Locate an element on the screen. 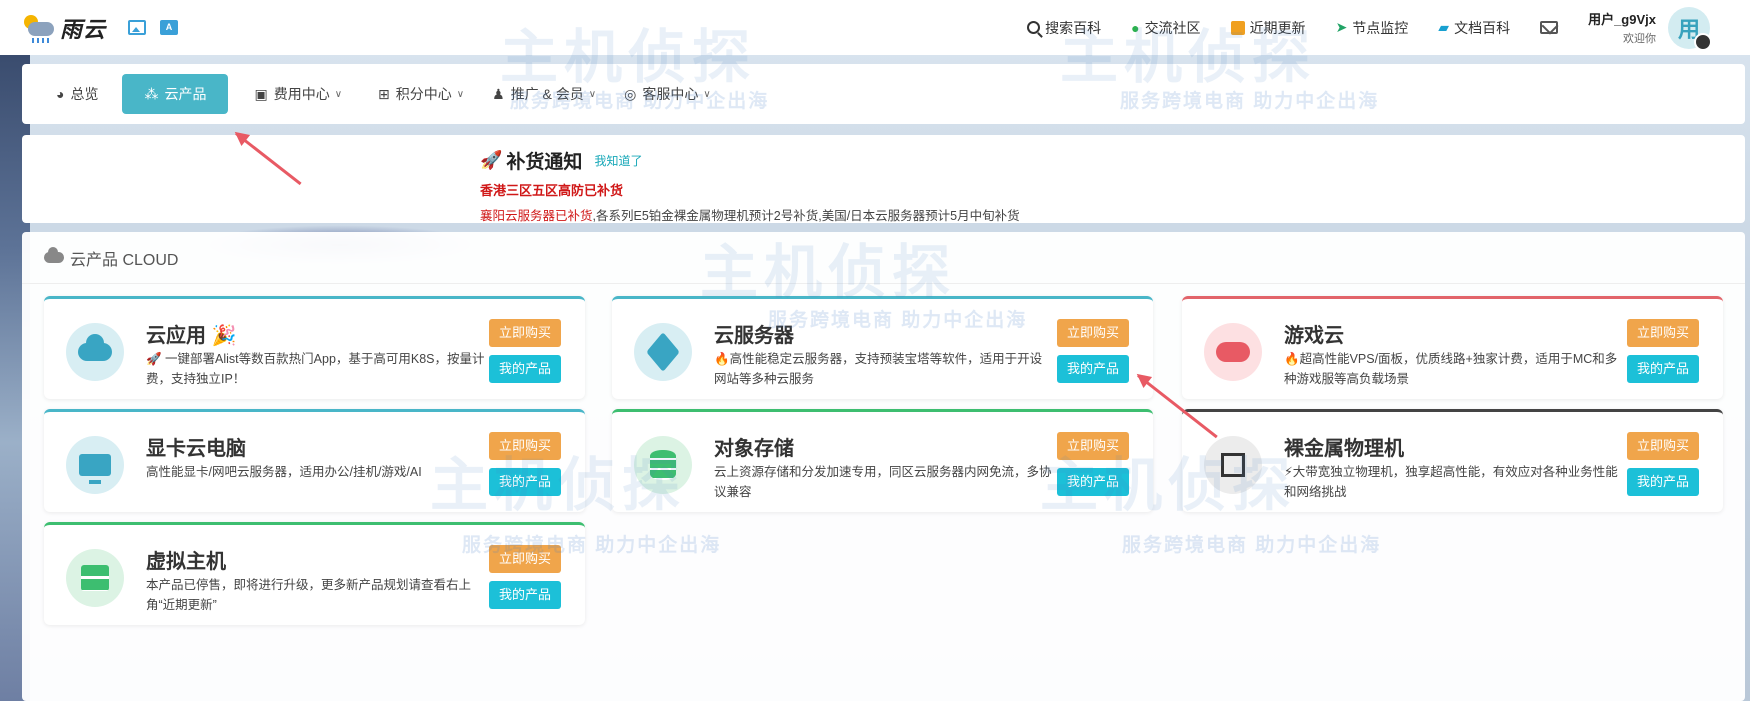 This screenshot has width=1750, height=701. image-icon is located at coordinates (137, 27).